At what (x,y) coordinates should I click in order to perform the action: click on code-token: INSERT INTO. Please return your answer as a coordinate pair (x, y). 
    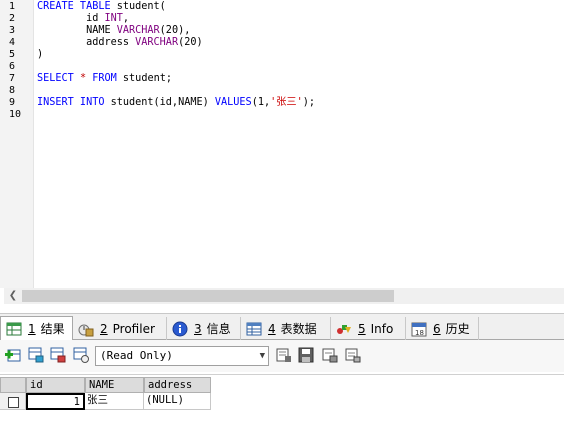
    Looking at the image, I should click on (71, 102).